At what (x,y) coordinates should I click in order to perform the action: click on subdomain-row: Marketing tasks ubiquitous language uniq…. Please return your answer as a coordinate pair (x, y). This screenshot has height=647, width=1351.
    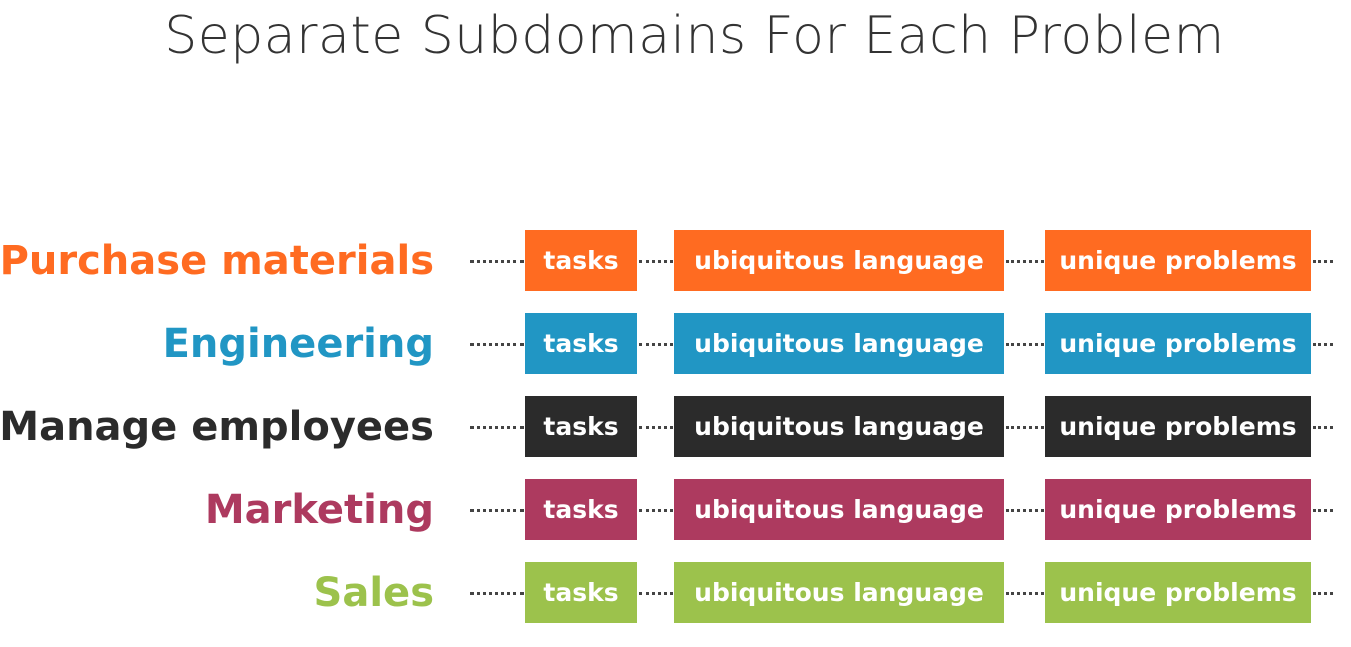
    Looking at the image, I should click on (675, 510).